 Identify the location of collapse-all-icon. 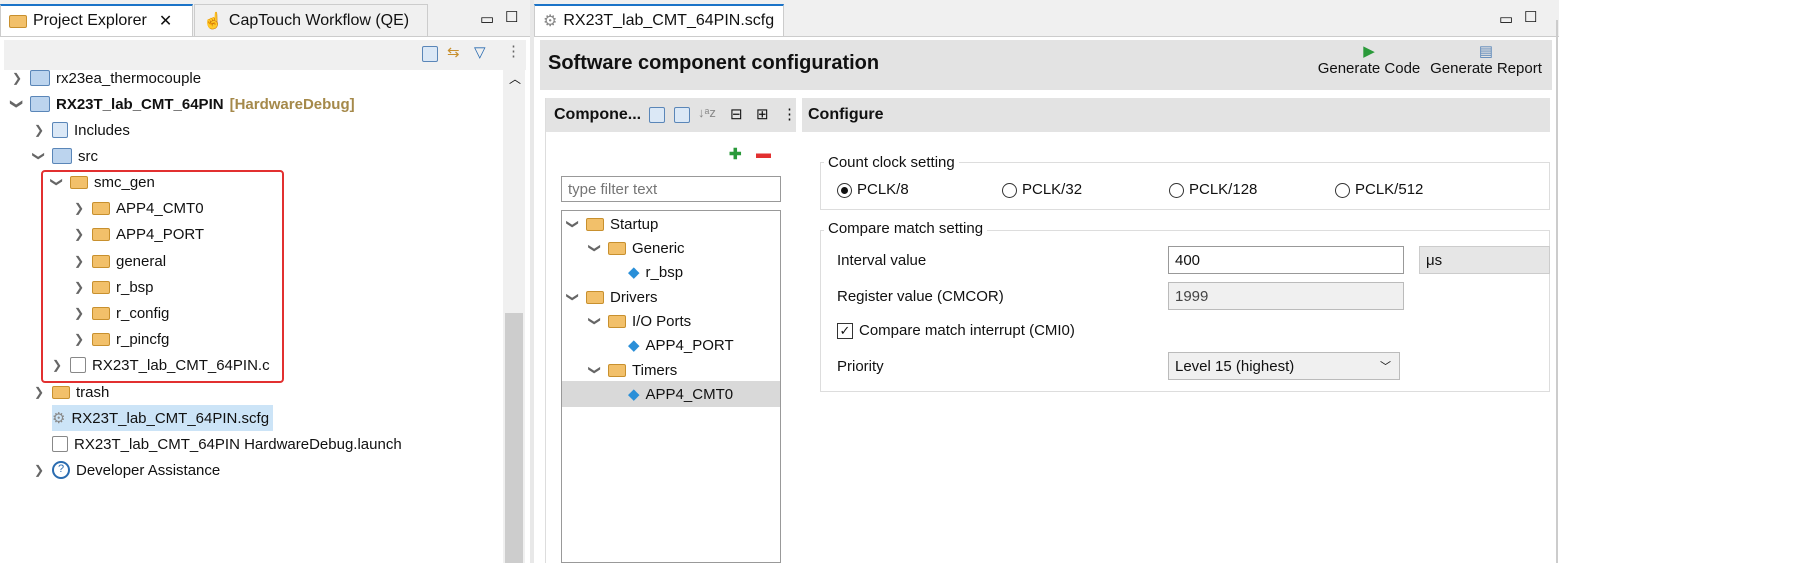
(430, 54).